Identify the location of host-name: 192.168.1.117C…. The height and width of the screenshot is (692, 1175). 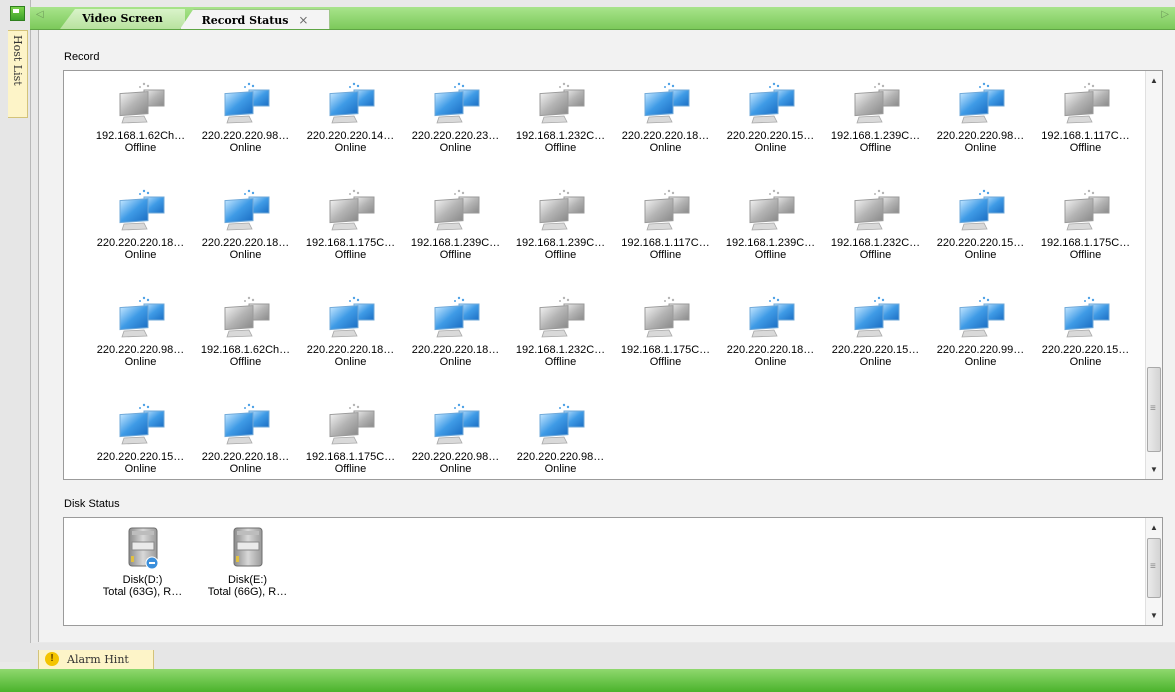
(1085, 136).